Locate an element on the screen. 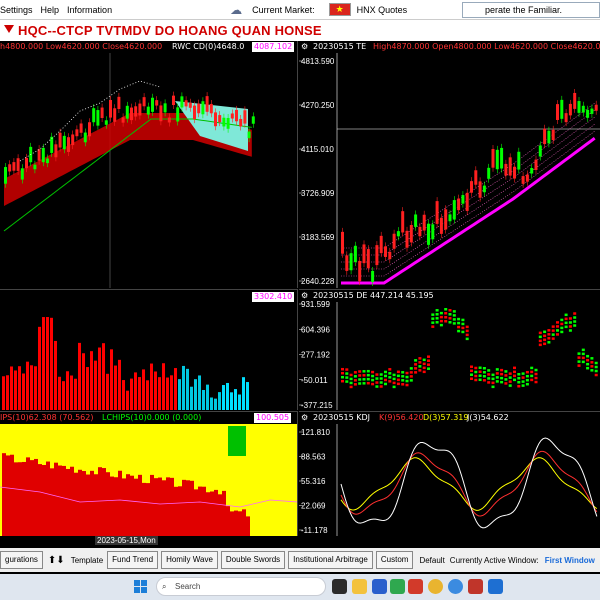  dropdown-triangle-icon is located at coordinates (9, 29).